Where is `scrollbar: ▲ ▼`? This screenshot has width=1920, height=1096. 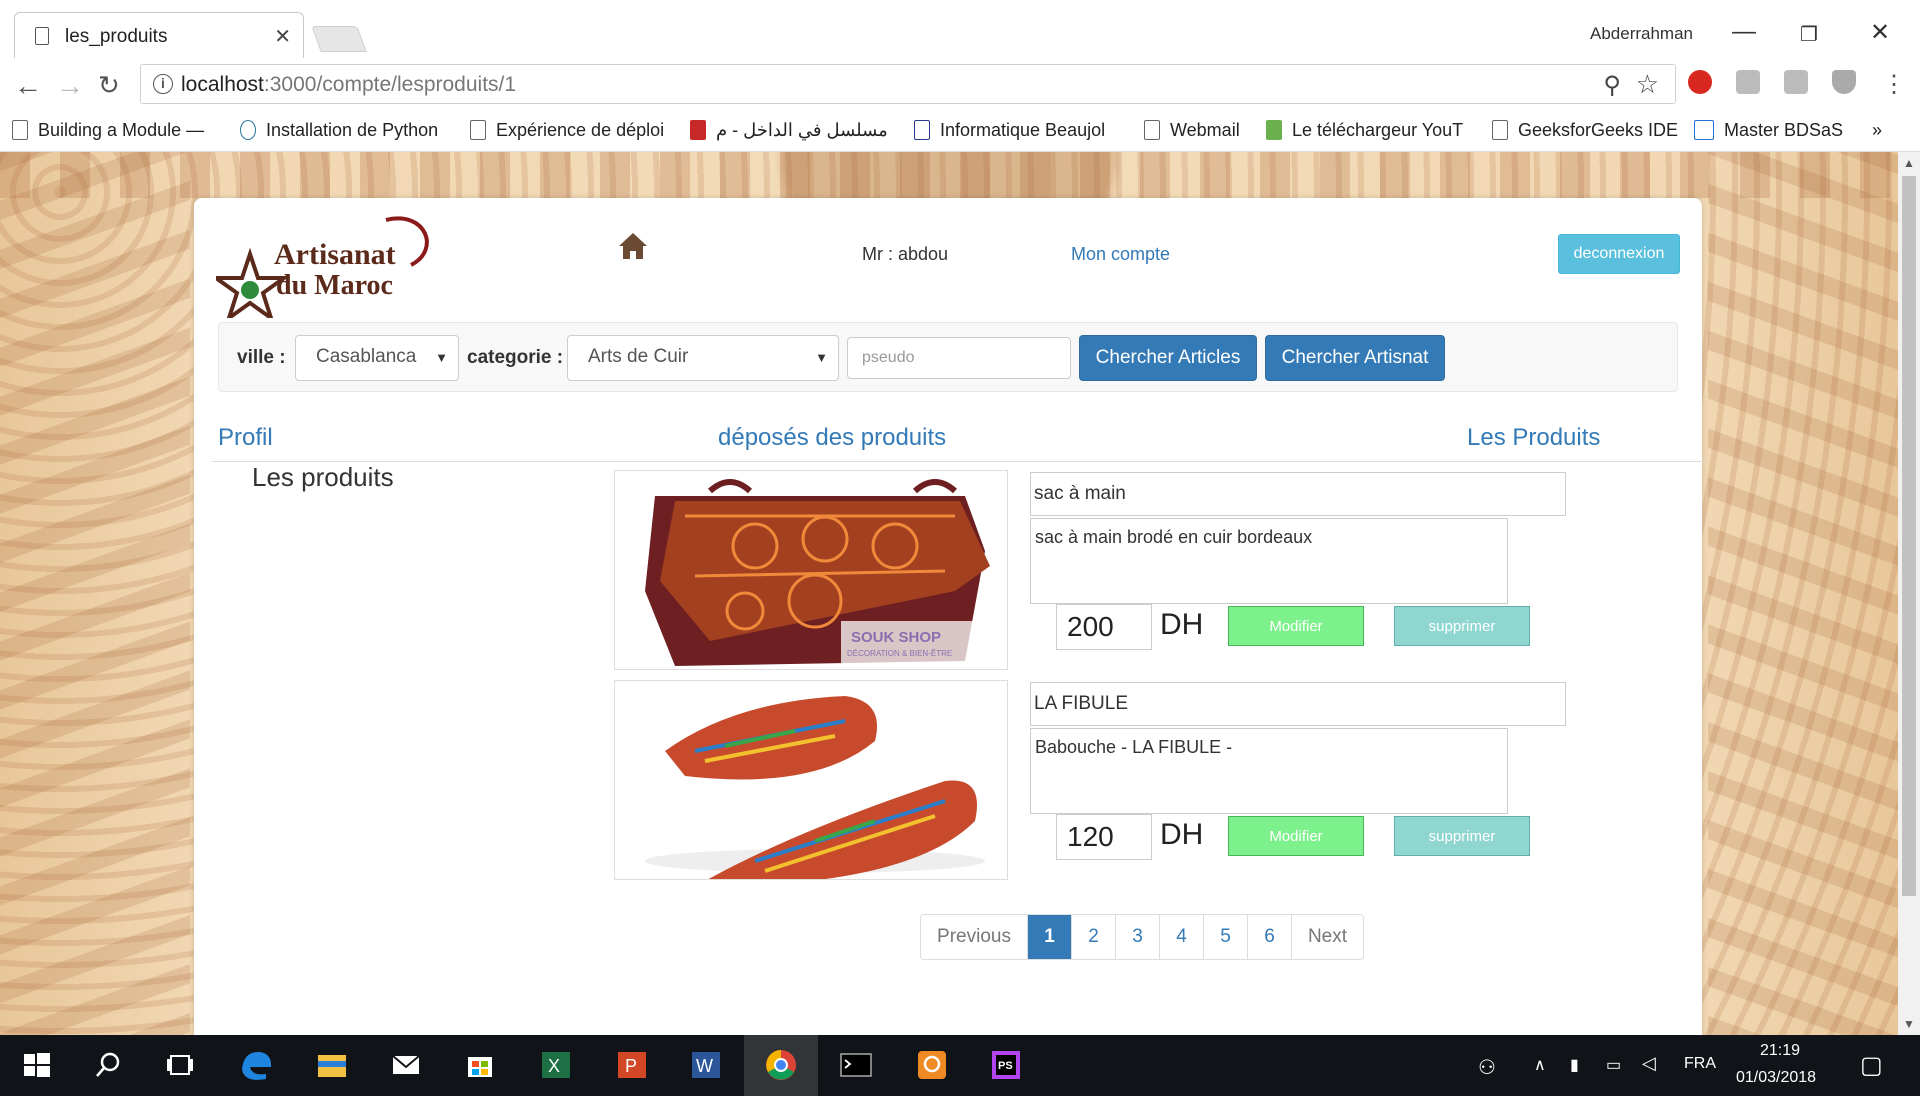
scrollbar: ▲ ▼ is located at coordinates (1909, 593).